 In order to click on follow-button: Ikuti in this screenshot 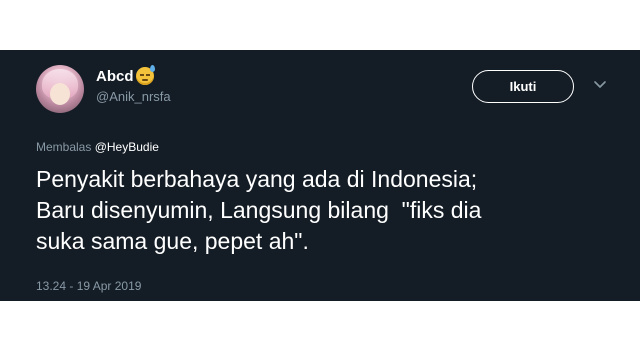, I will do `click(523, 86)`.